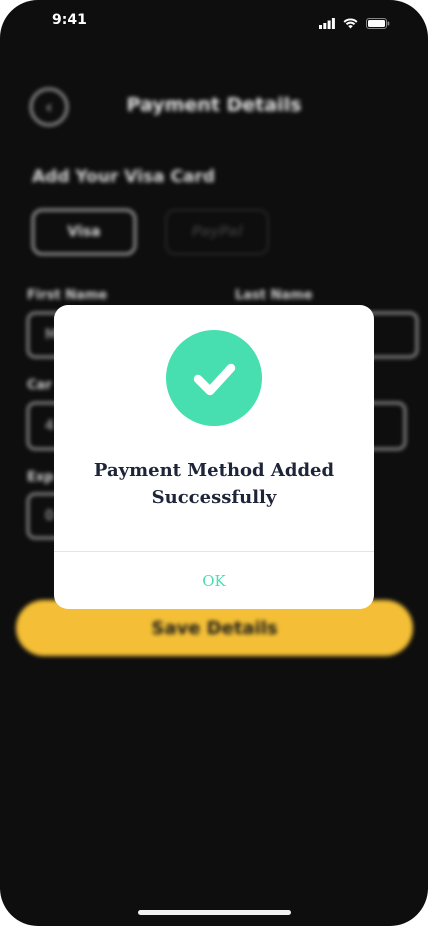 The width and height of the screenshot is (428, 926). What do you see at coordinates (217, 232) in the screenshot?
I see `paypal-option-button: PayPal` at bounding box center [217, 232].